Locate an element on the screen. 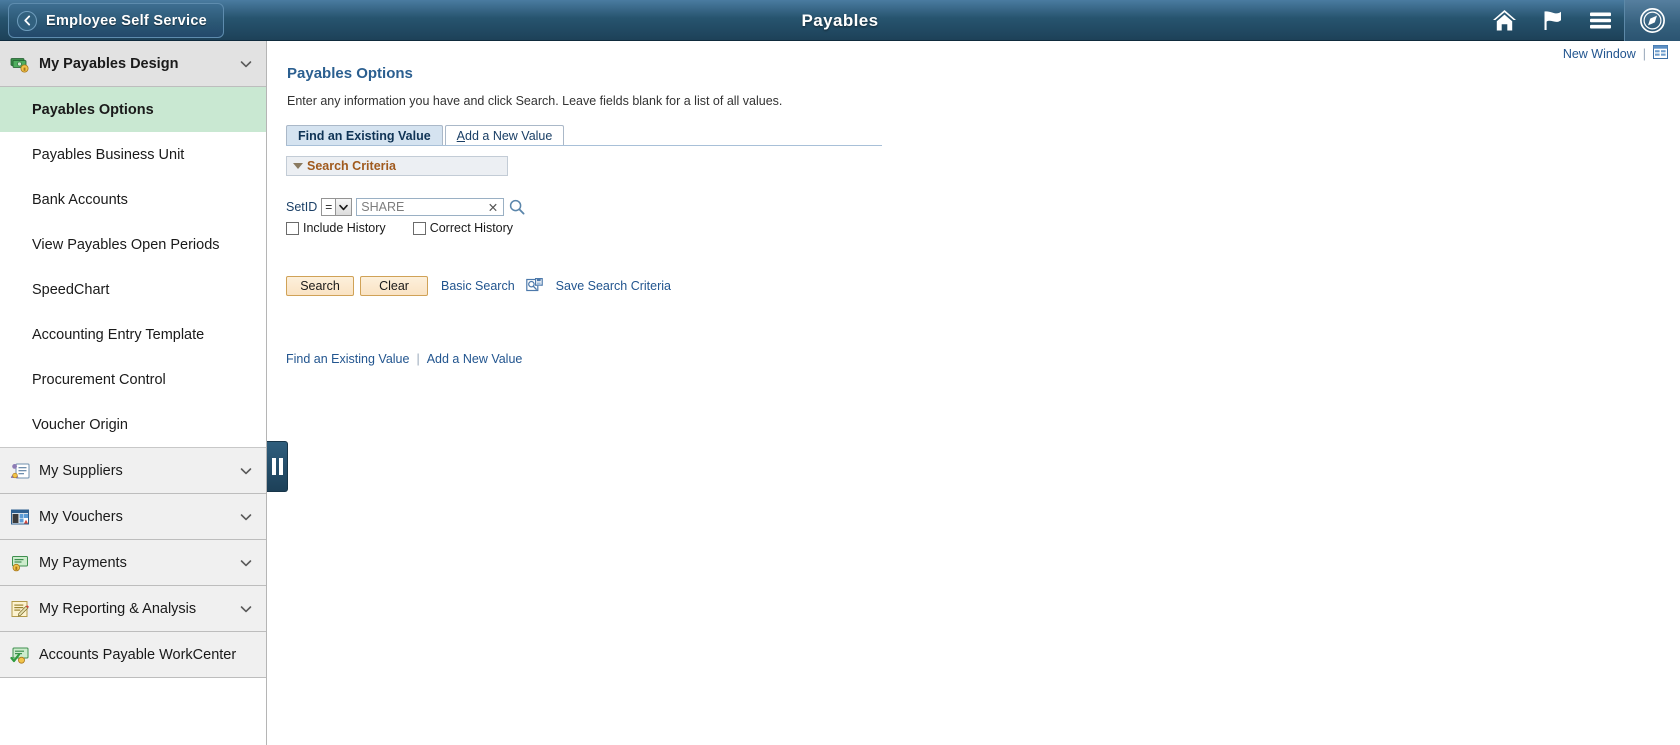 The width and height of the screenshot is (1680, 745). header-title-text: Payables is located at coordinates (840, 20).